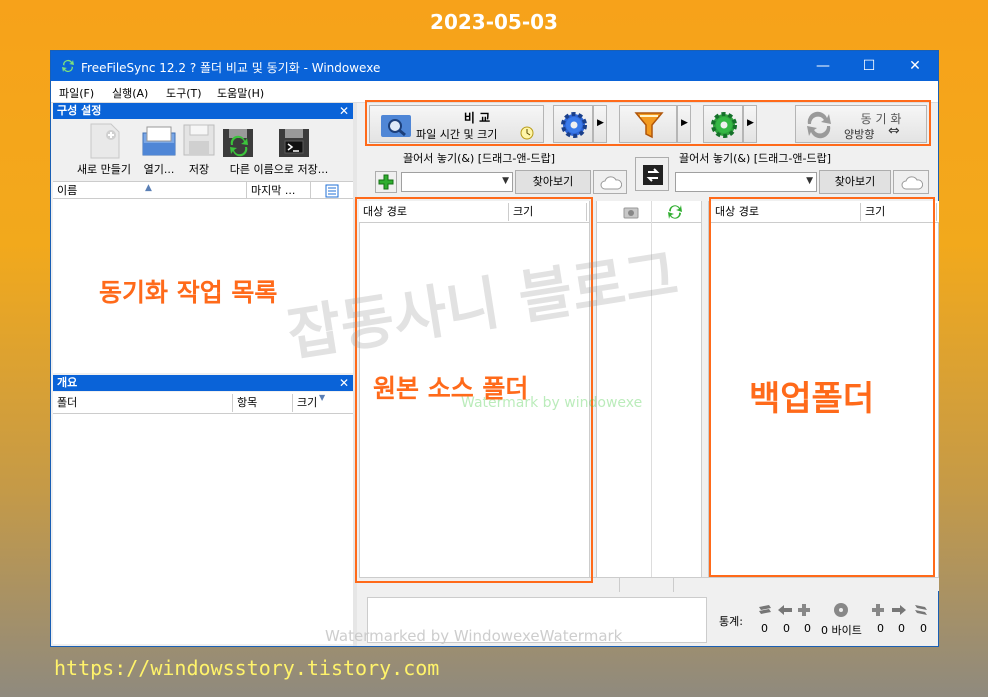 Image resolution: width=988 pixels, height=697 pixels. What do you see at coordinates (785, 610) in the screenshot?
I see `left-arrow-icon` at bounding box center [785, 610].